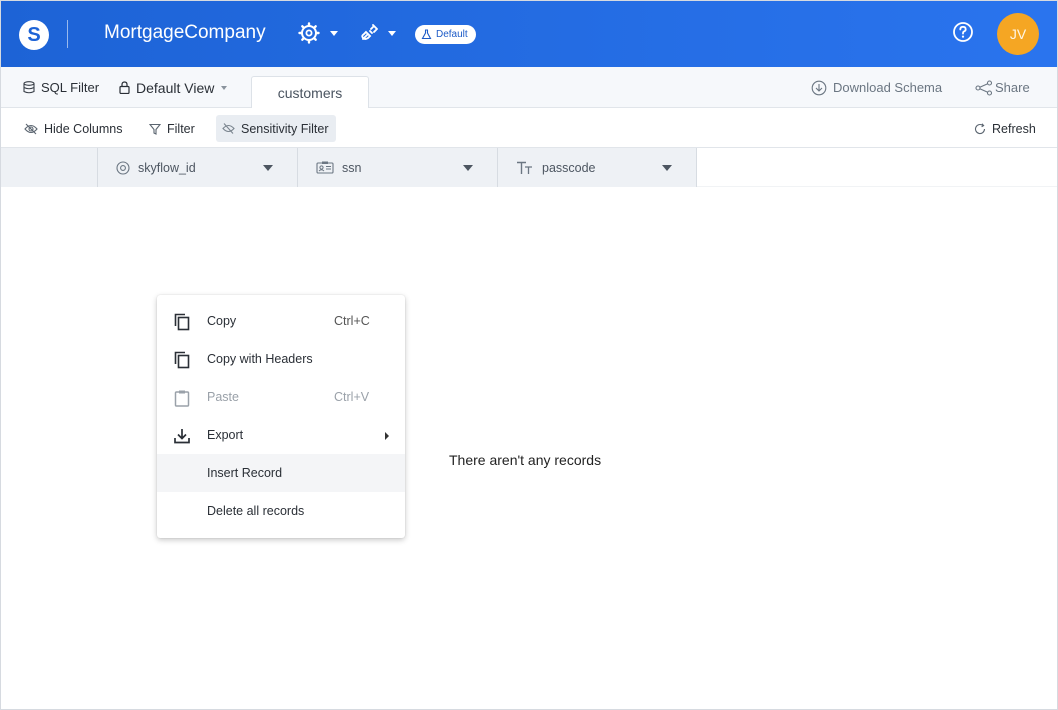 The height and width of the screenshot is (710, 1058). Describe the element at coordinates (309, 33) in the screenshot. I see `settings-gear-icon` at that location.